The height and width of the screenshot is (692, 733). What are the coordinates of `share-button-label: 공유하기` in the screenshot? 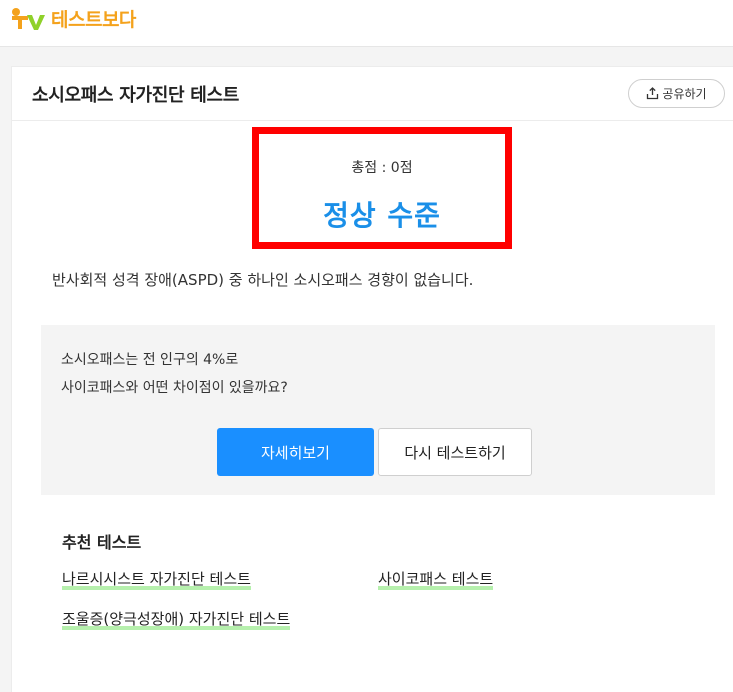 It's located at (684, 94).